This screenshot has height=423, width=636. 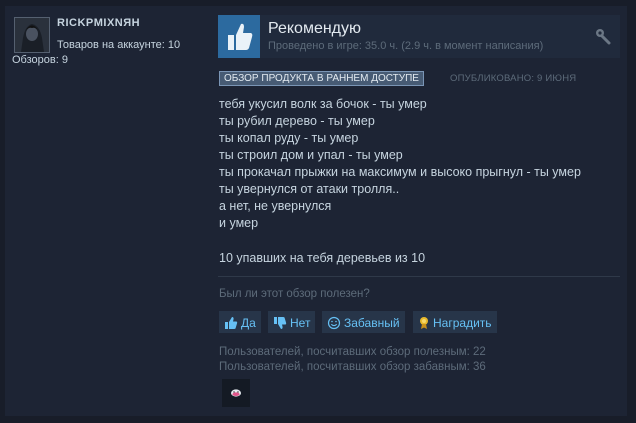 I want to click on review-line: ты рубил дерево - ты умер, so click(x=297, y=121).